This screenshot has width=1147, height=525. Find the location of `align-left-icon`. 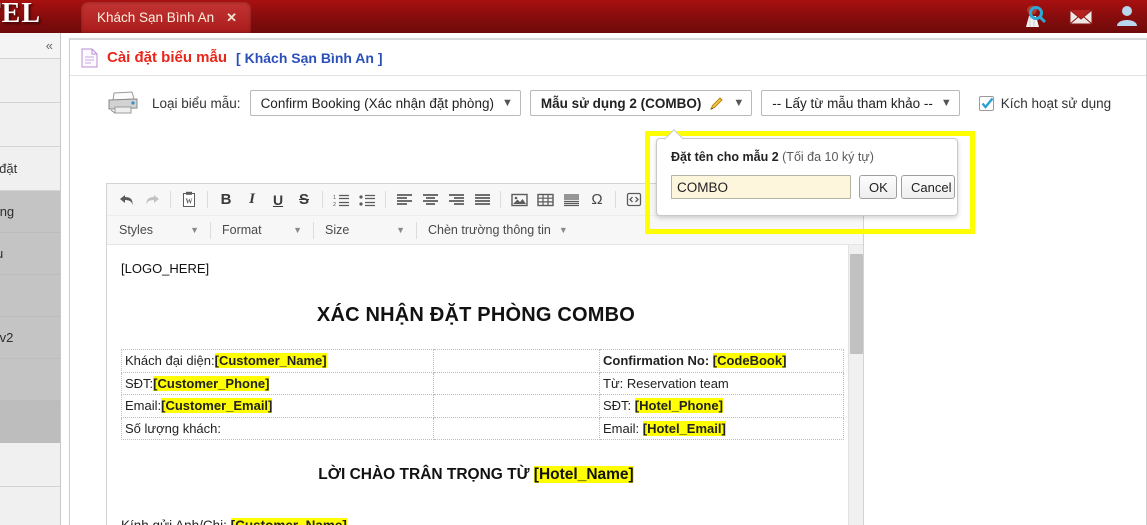

align-left-icon is located at coordinates (404, 199).